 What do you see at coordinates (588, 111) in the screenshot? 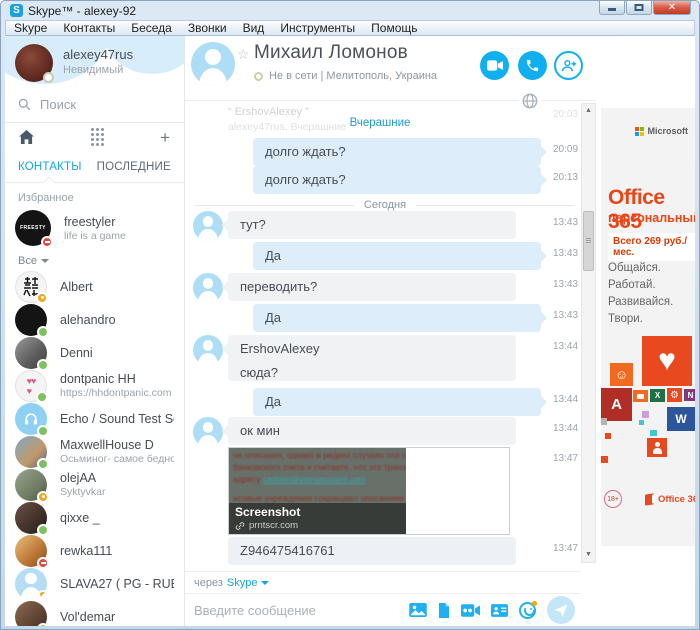
I see `scroll-up-arrow: ▲` at bounding box center [588, 111].